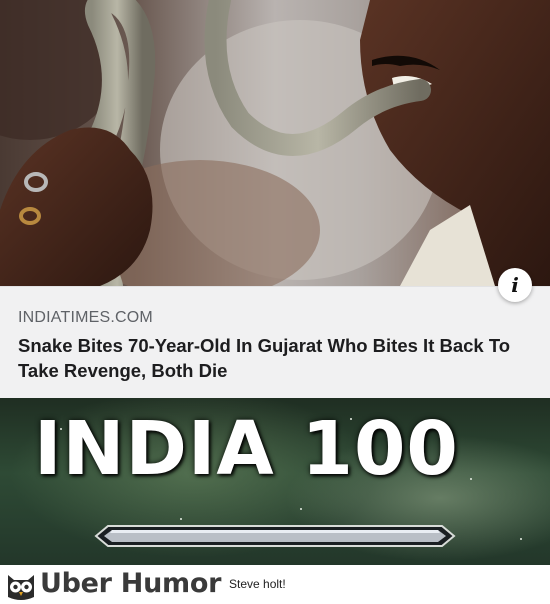 This screenshot has width=550, height=604. I want to click on skill-level-bar, so click(275, 536).